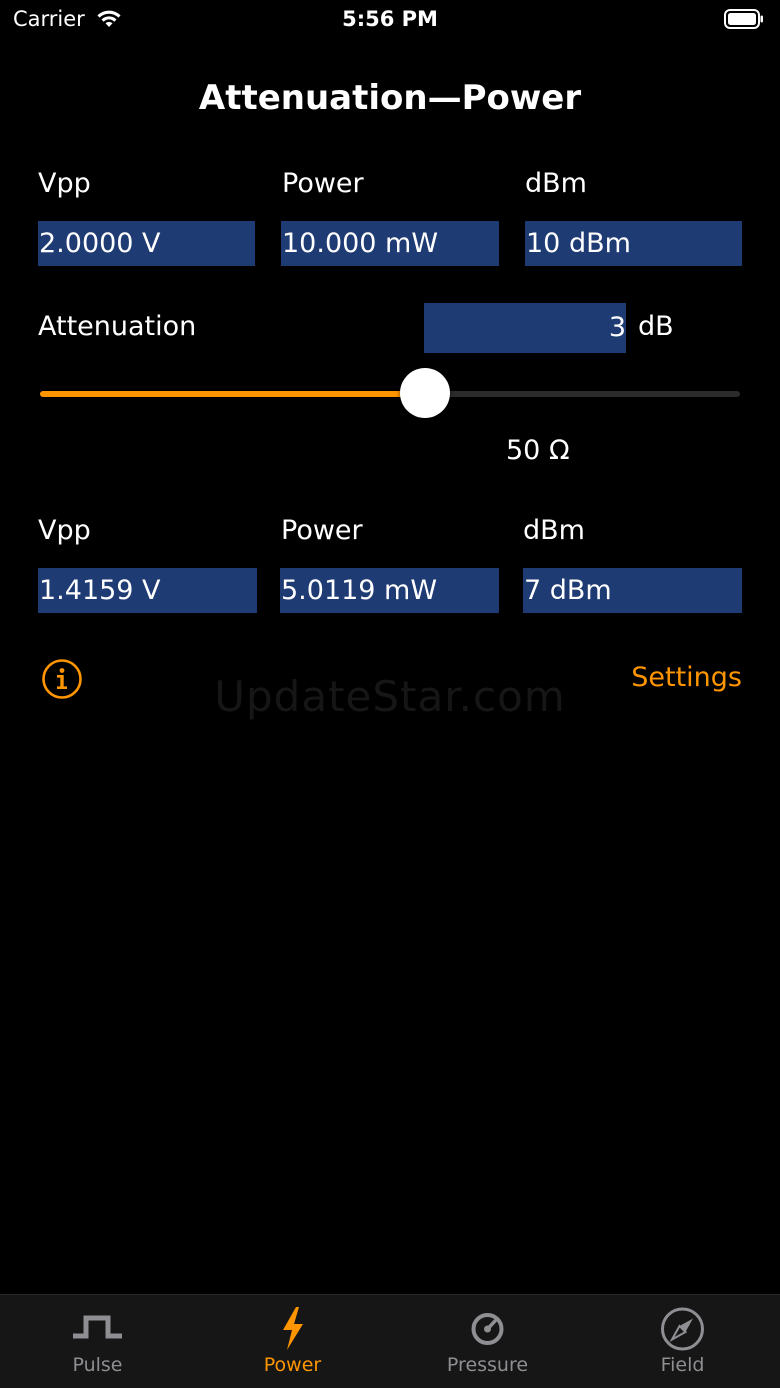 The image size is (780, 1388). I want to click on input-dbm-field: 10 dBm, so click(633, 243).